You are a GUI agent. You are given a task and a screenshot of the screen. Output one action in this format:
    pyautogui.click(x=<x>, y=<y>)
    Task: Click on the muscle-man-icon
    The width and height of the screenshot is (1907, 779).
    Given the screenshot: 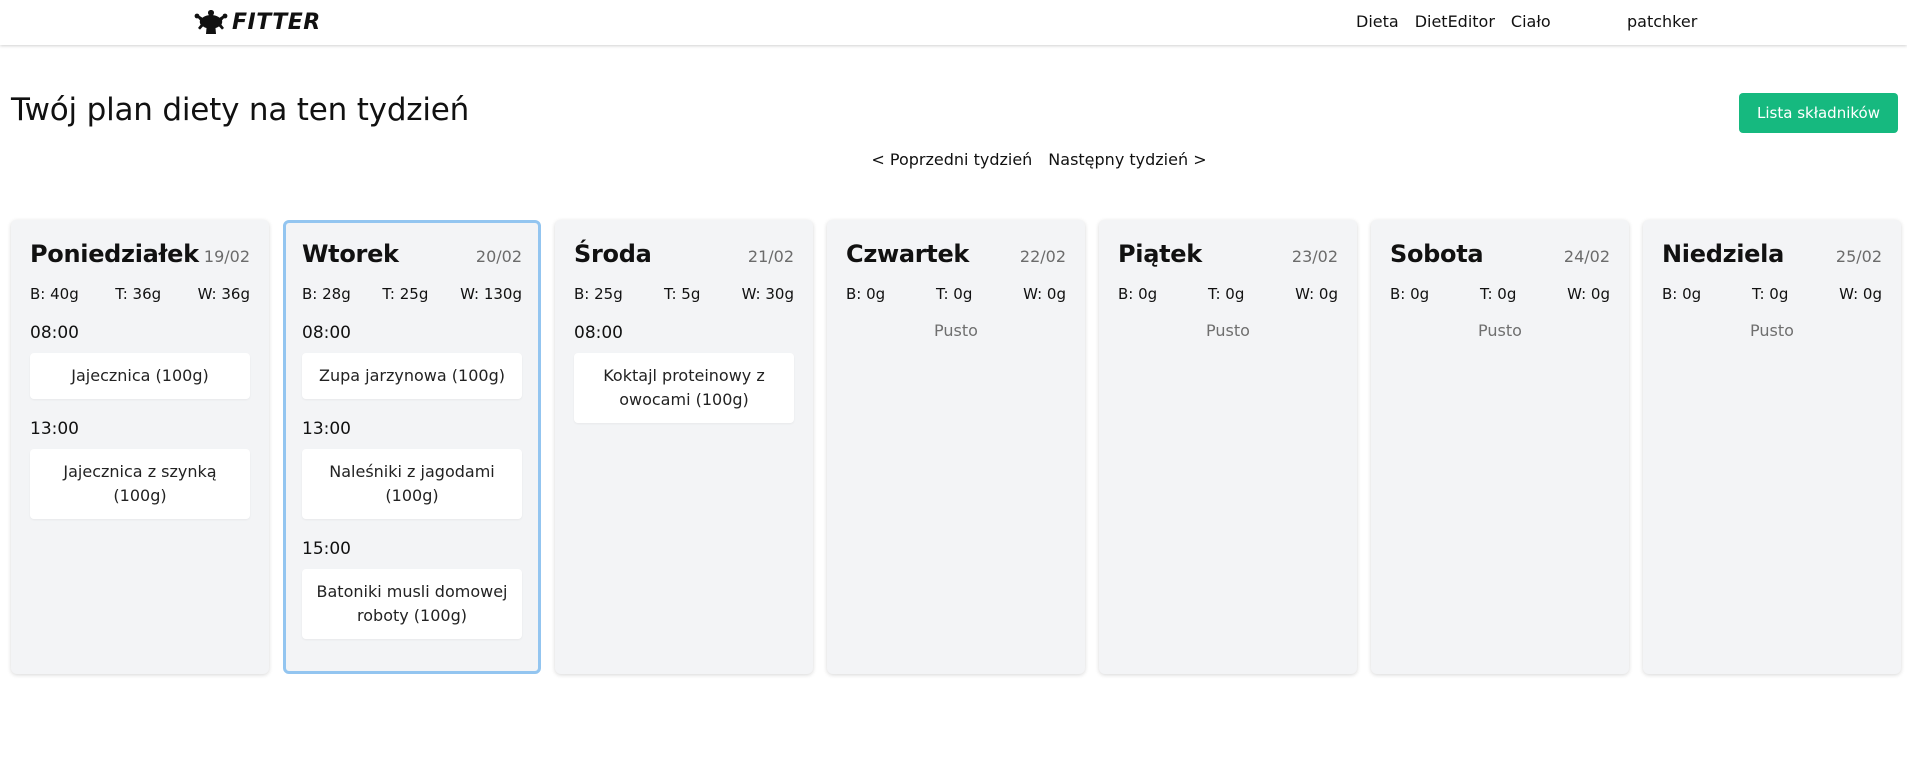 What is the action you would take?
    pyautogui.click(x=211, y=22)
    